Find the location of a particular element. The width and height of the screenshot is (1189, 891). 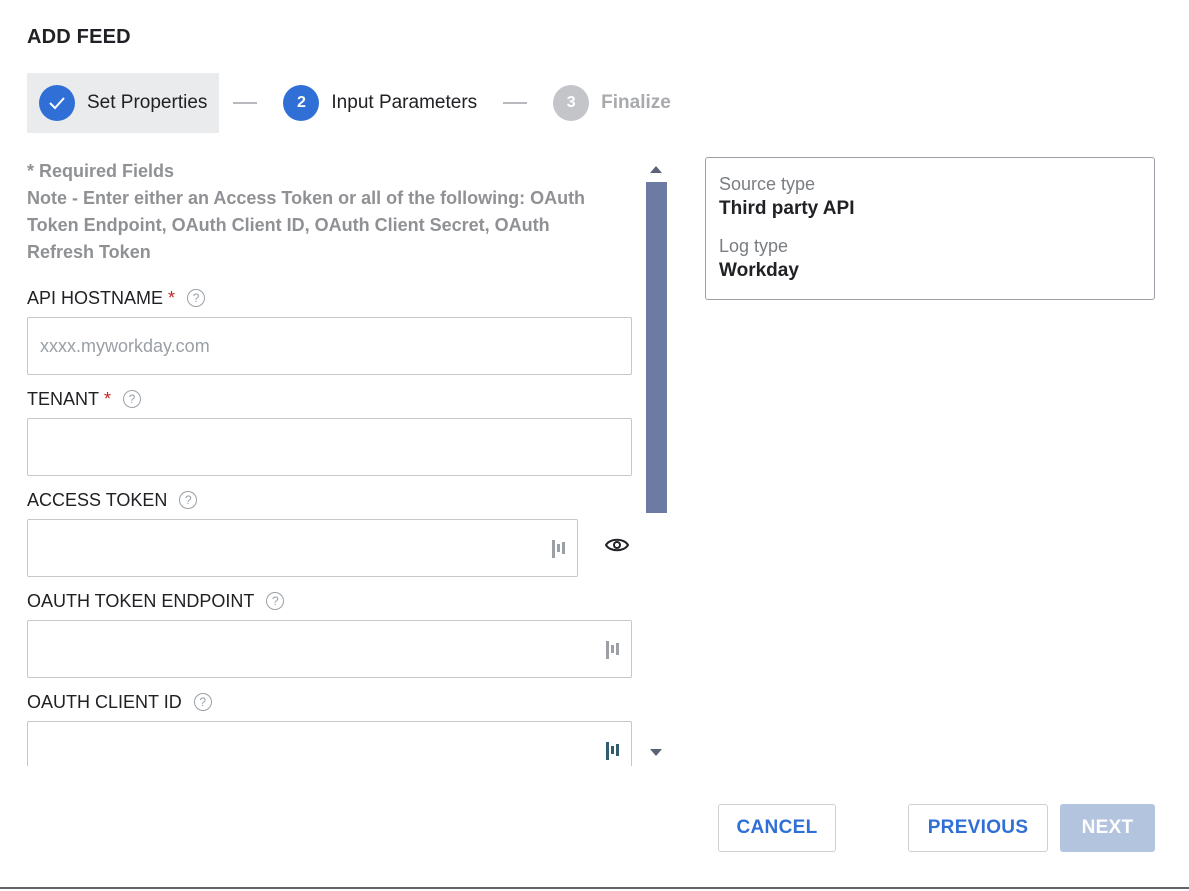

oauth-token-endpoint-label: OAUTH TOKEN ENDPOINT ? is located at coordinates (333, 601).